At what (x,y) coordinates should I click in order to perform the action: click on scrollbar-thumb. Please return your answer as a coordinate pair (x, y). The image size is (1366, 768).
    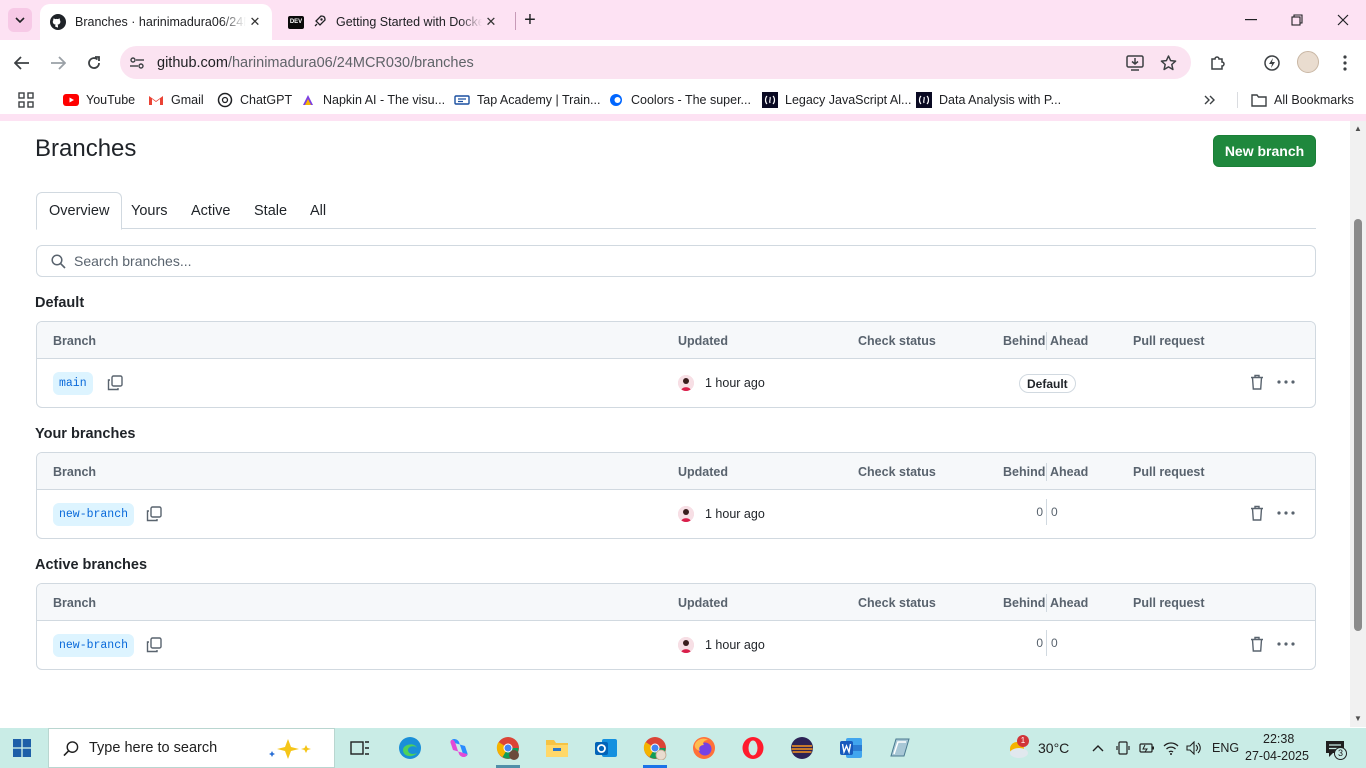
    Looking at the image, I should click on (1358, 425).